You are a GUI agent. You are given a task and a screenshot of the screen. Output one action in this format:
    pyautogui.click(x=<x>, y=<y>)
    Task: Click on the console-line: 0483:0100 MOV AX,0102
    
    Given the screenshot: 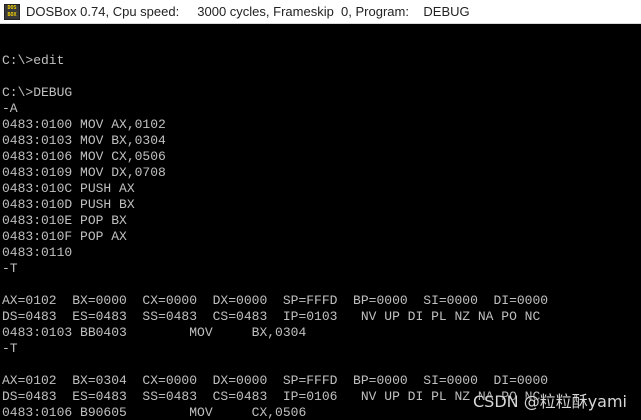 What is the action you would take?
    pyautogui.click(x=84, y=124)
    